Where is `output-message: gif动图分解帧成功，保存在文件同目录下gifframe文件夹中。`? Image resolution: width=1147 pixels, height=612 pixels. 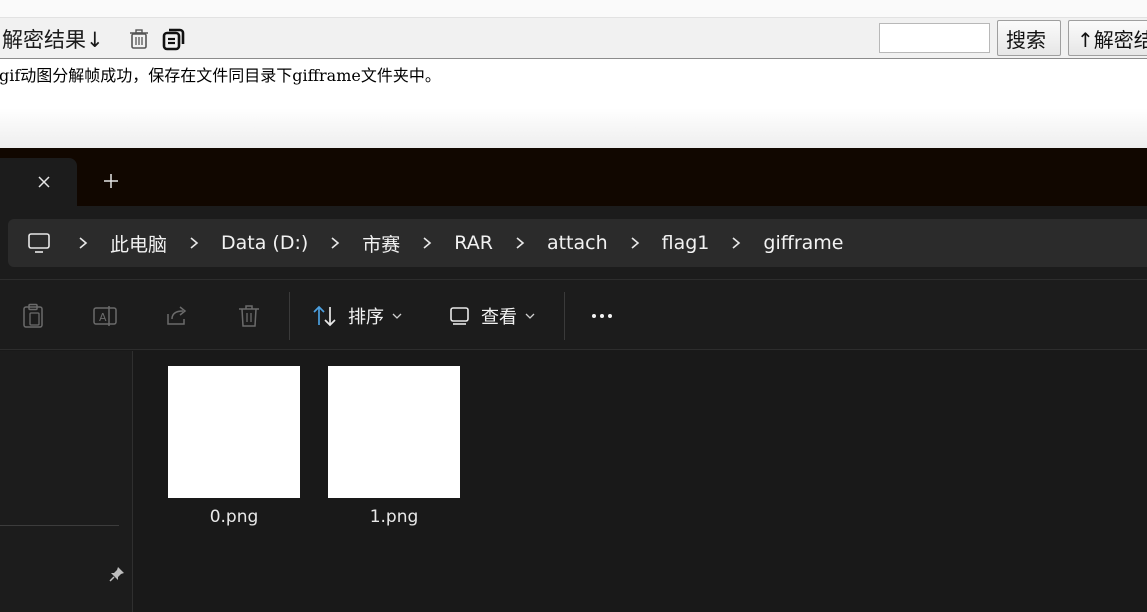 output-message: gif动图分解帧成功，保存在文件同目录下gifframe文件夹中。 is located at coordinates (220, 75).